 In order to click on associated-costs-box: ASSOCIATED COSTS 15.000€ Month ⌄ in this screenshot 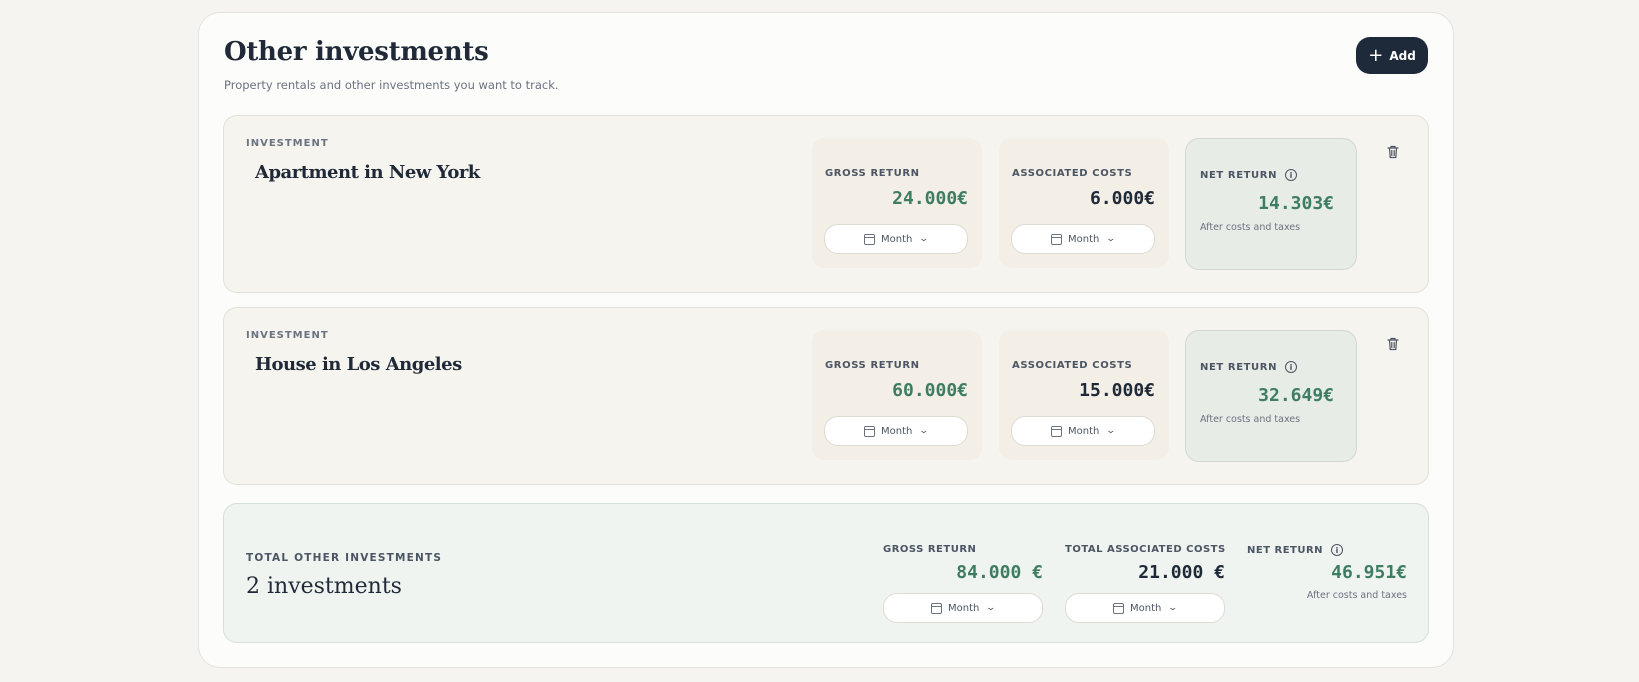, I will do `click(1084, 395)`.